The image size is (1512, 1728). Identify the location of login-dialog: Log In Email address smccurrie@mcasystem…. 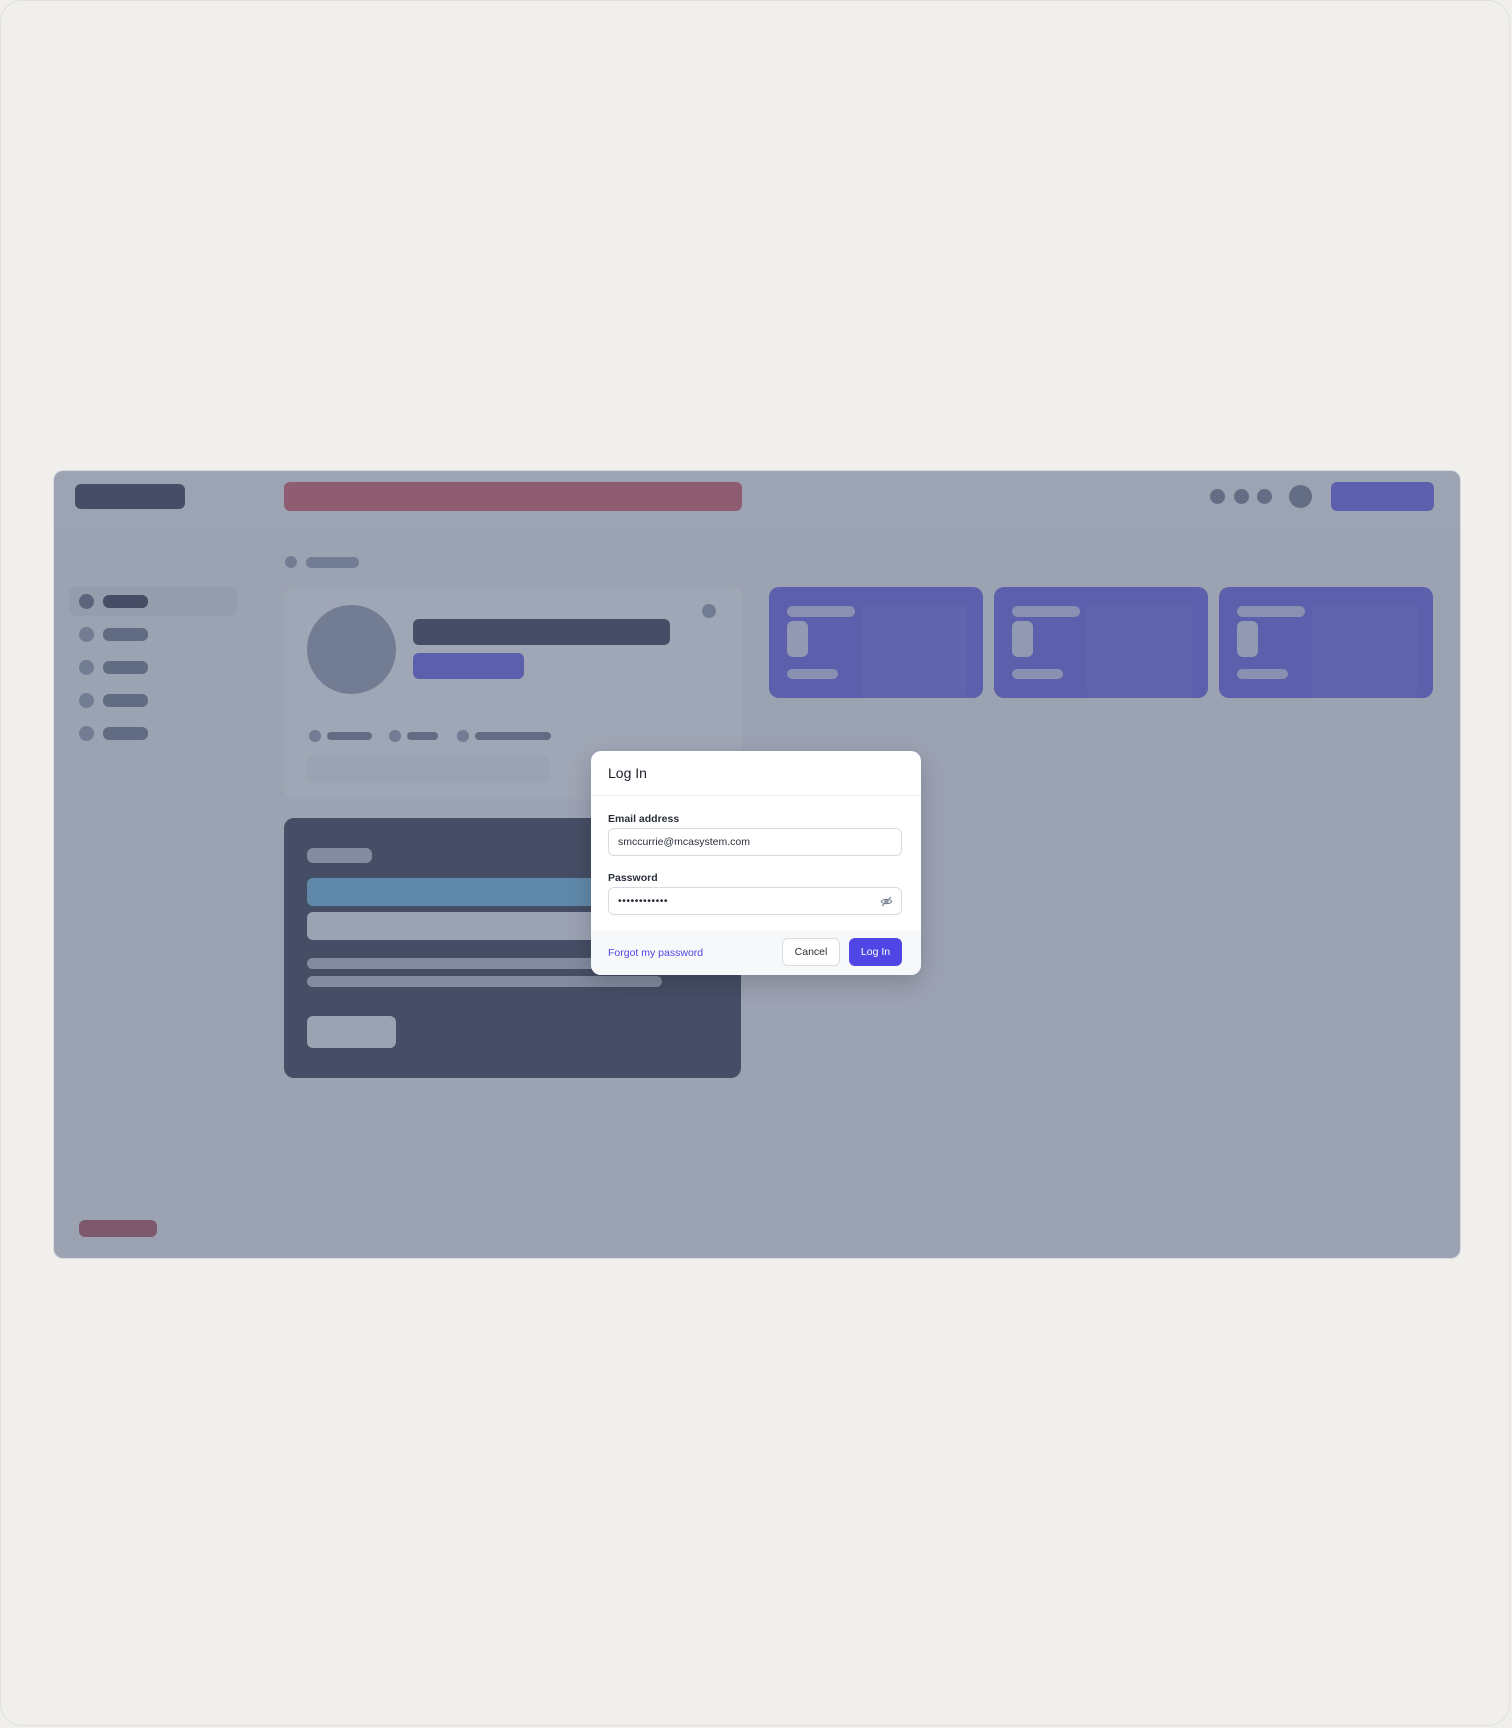
(756, 863).